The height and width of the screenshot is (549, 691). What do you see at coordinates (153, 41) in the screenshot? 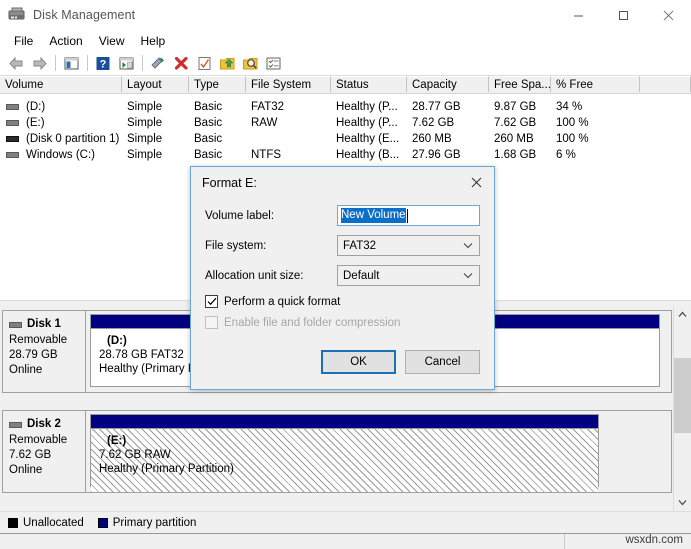
I see `menu-help: Help` at bounding box center [153, 41].